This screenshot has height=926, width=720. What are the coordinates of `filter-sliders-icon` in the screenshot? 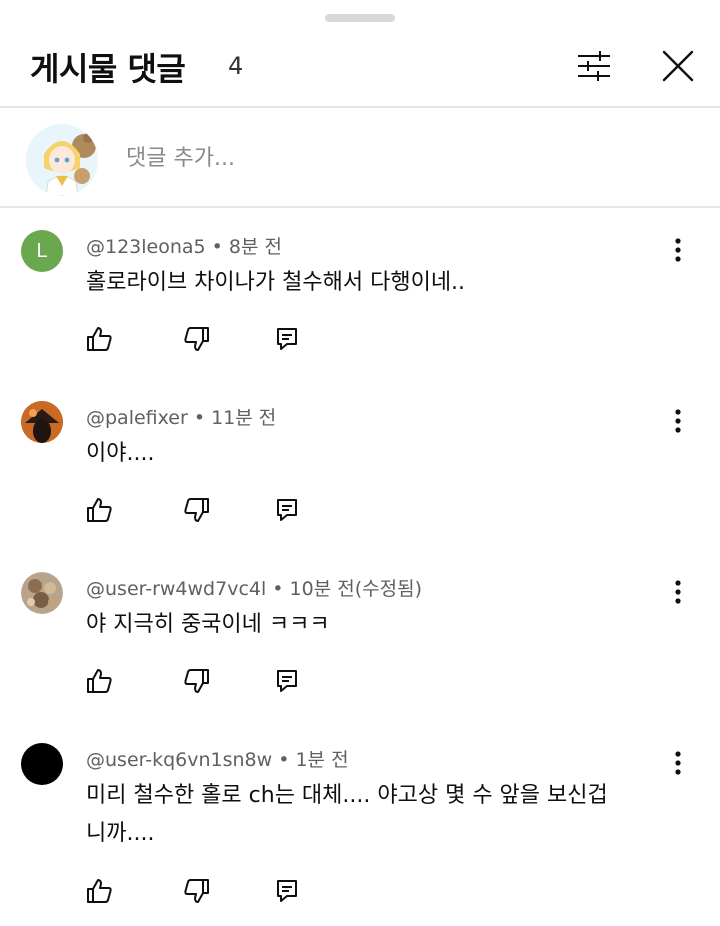 It's located at (594, 66).